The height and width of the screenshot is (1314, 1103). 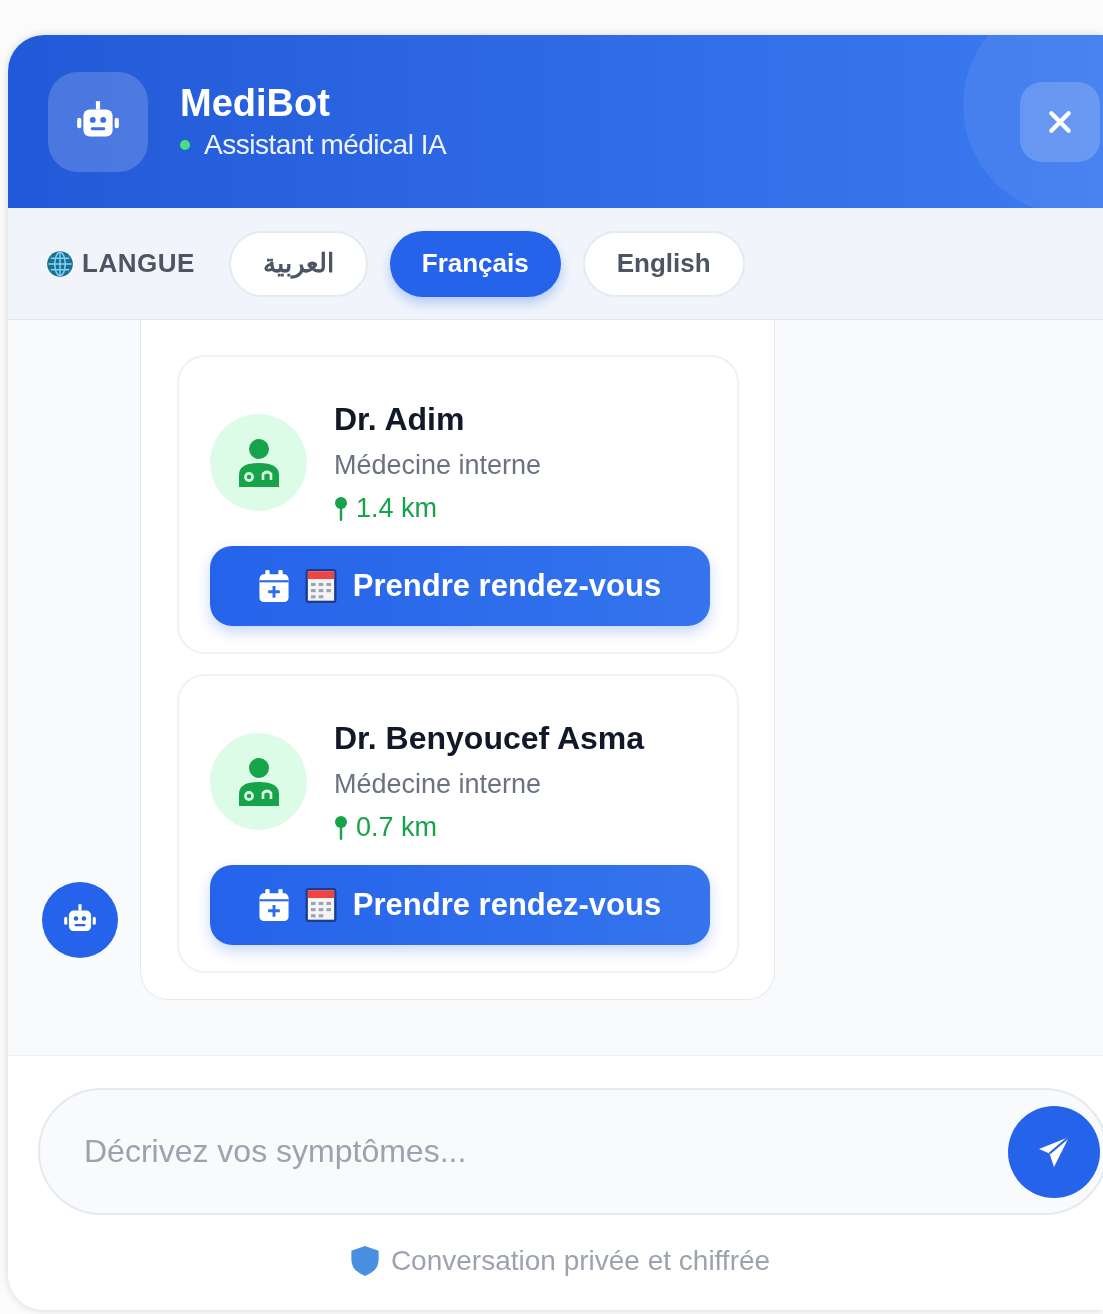 I want to click on language-option: العربية, so click(x=298, y=263).